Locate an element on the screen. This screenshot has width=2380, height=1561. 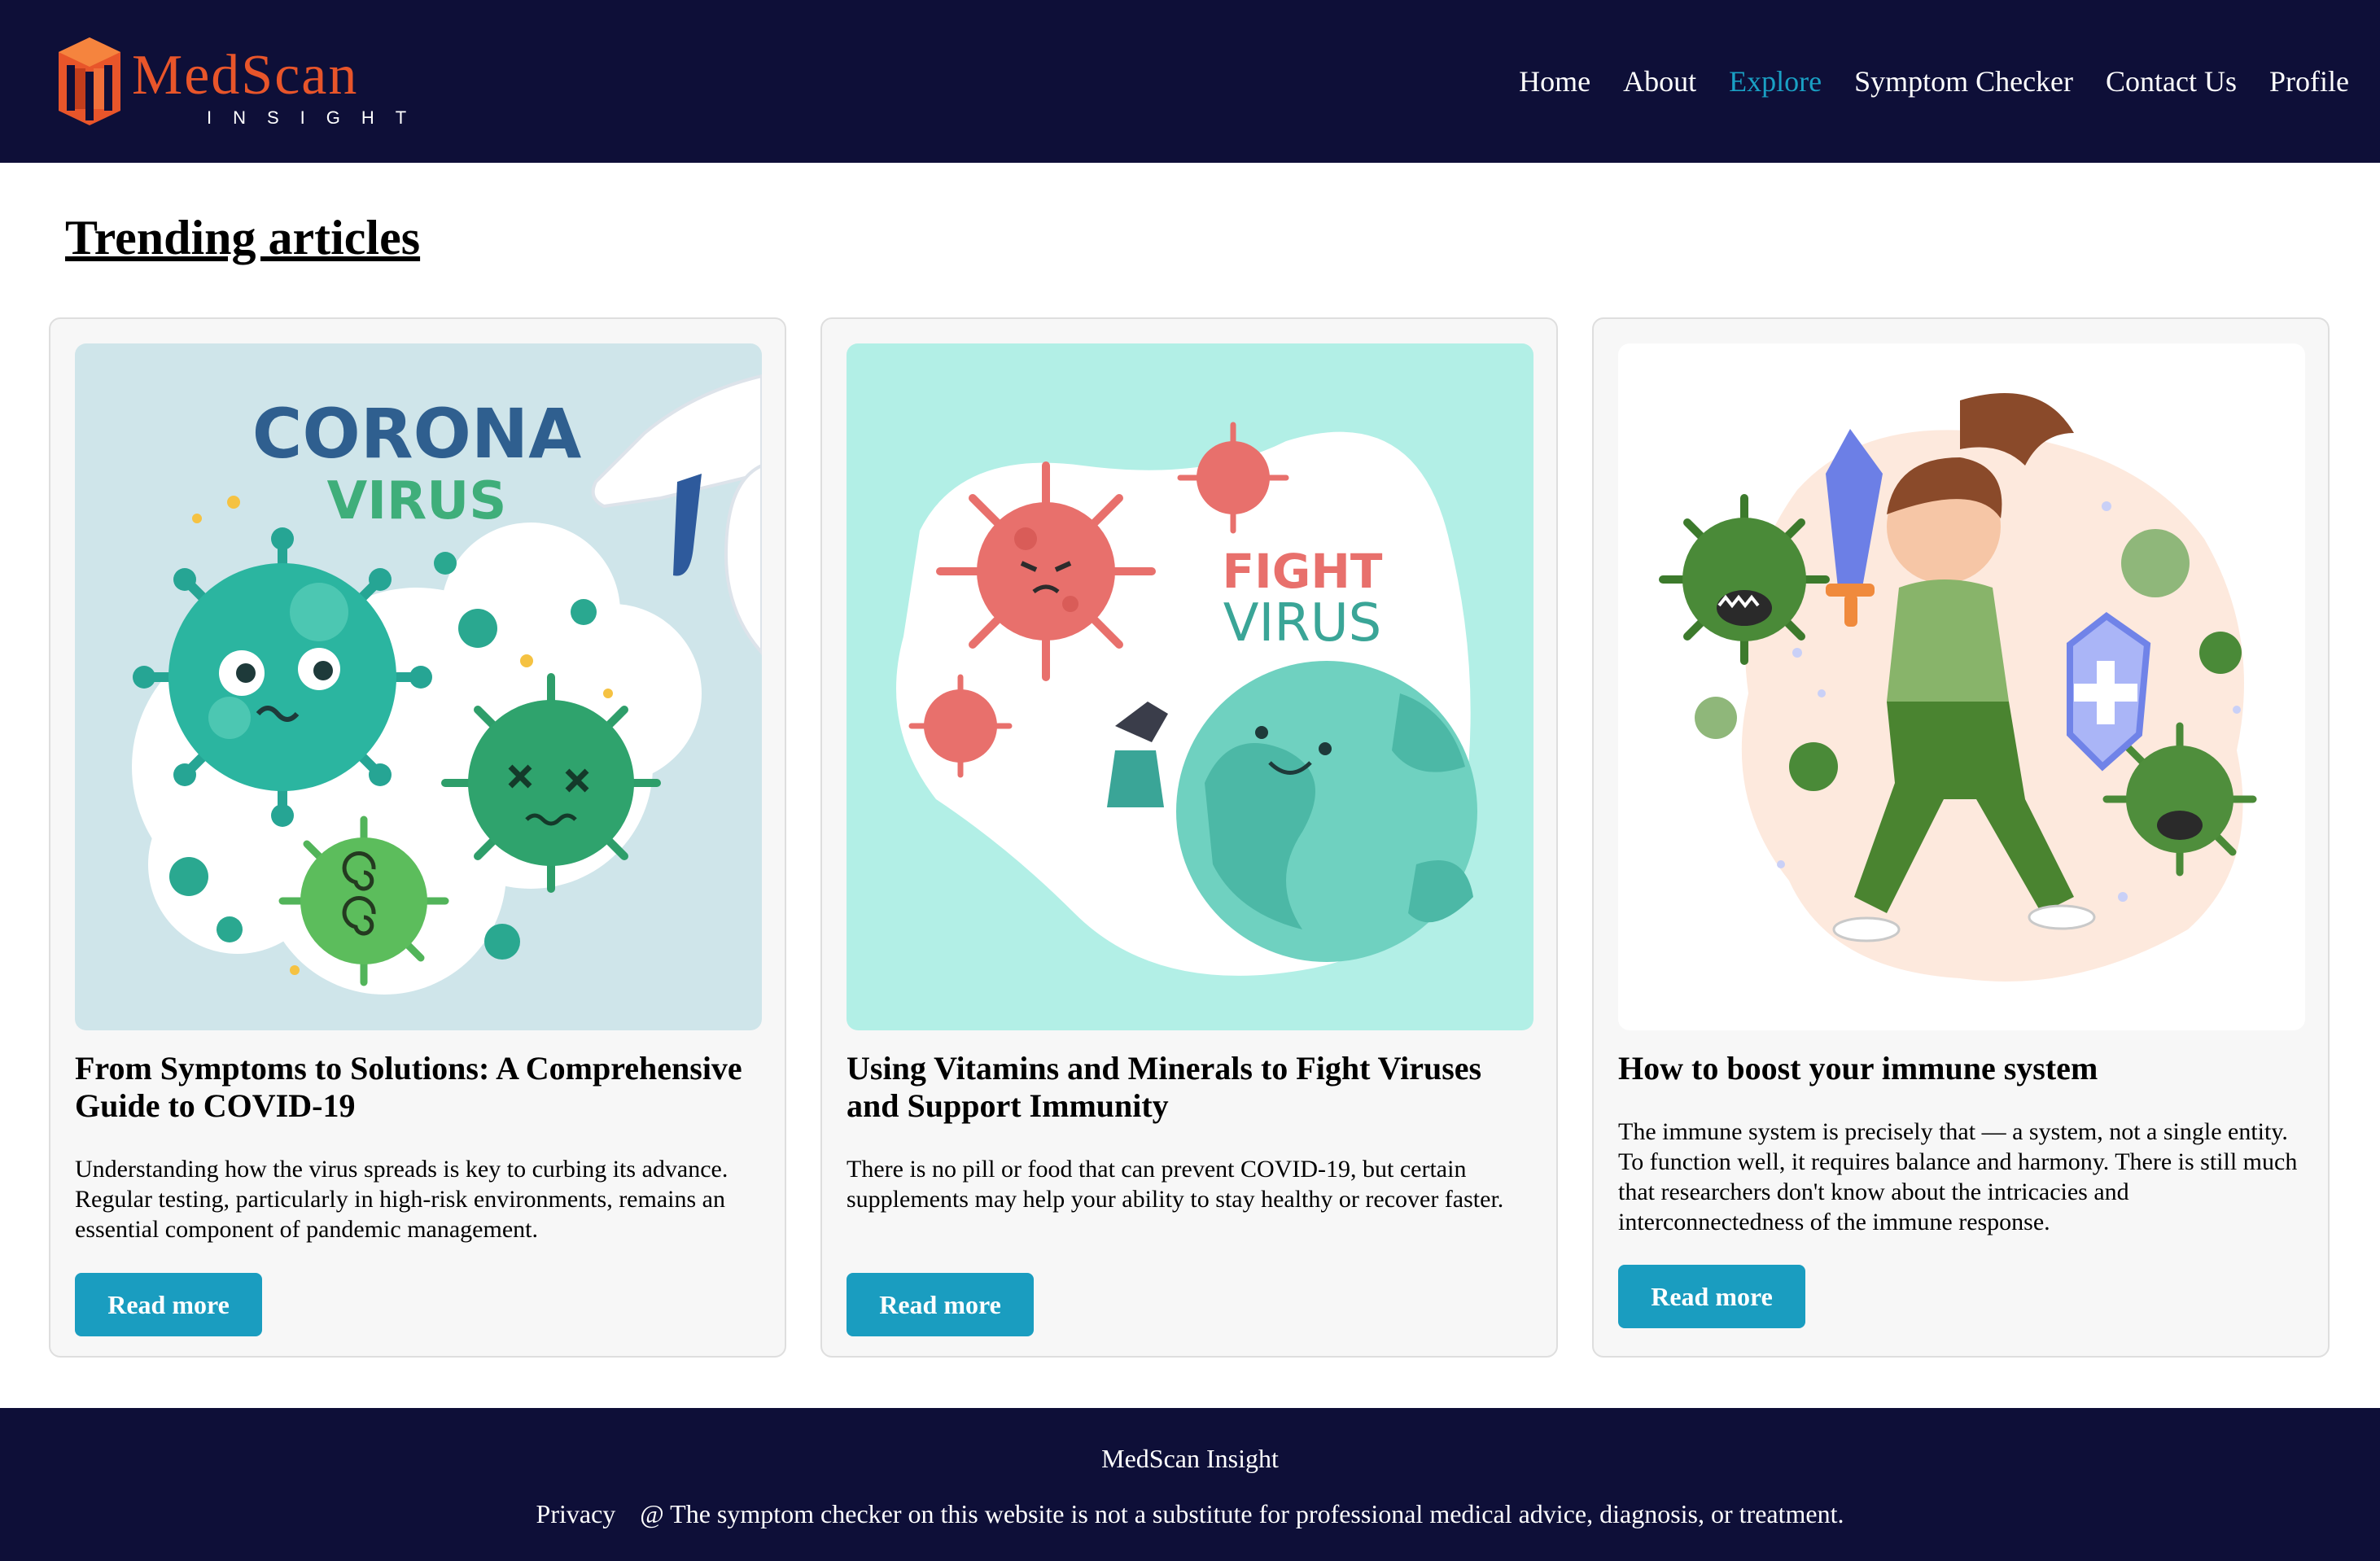
section-title: Trending articles is located at coordinates (243, 238).